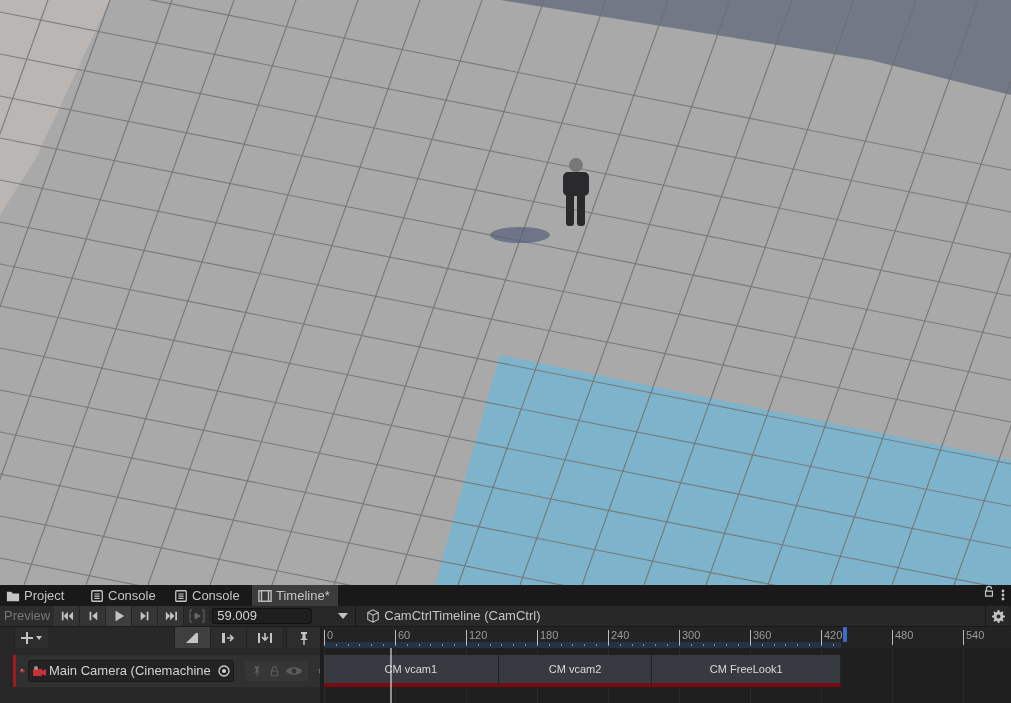 The width and height of the screenshot is (1011, 703). I want to click on gear-icon, so click(998, 616).